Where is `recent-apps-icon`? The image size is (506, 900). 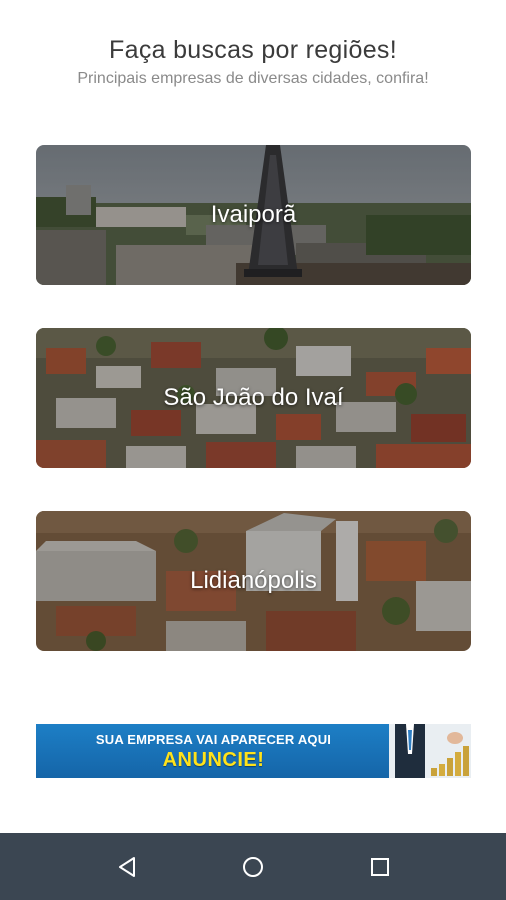 recent-apps-icon is located at coordinates (380, 867).